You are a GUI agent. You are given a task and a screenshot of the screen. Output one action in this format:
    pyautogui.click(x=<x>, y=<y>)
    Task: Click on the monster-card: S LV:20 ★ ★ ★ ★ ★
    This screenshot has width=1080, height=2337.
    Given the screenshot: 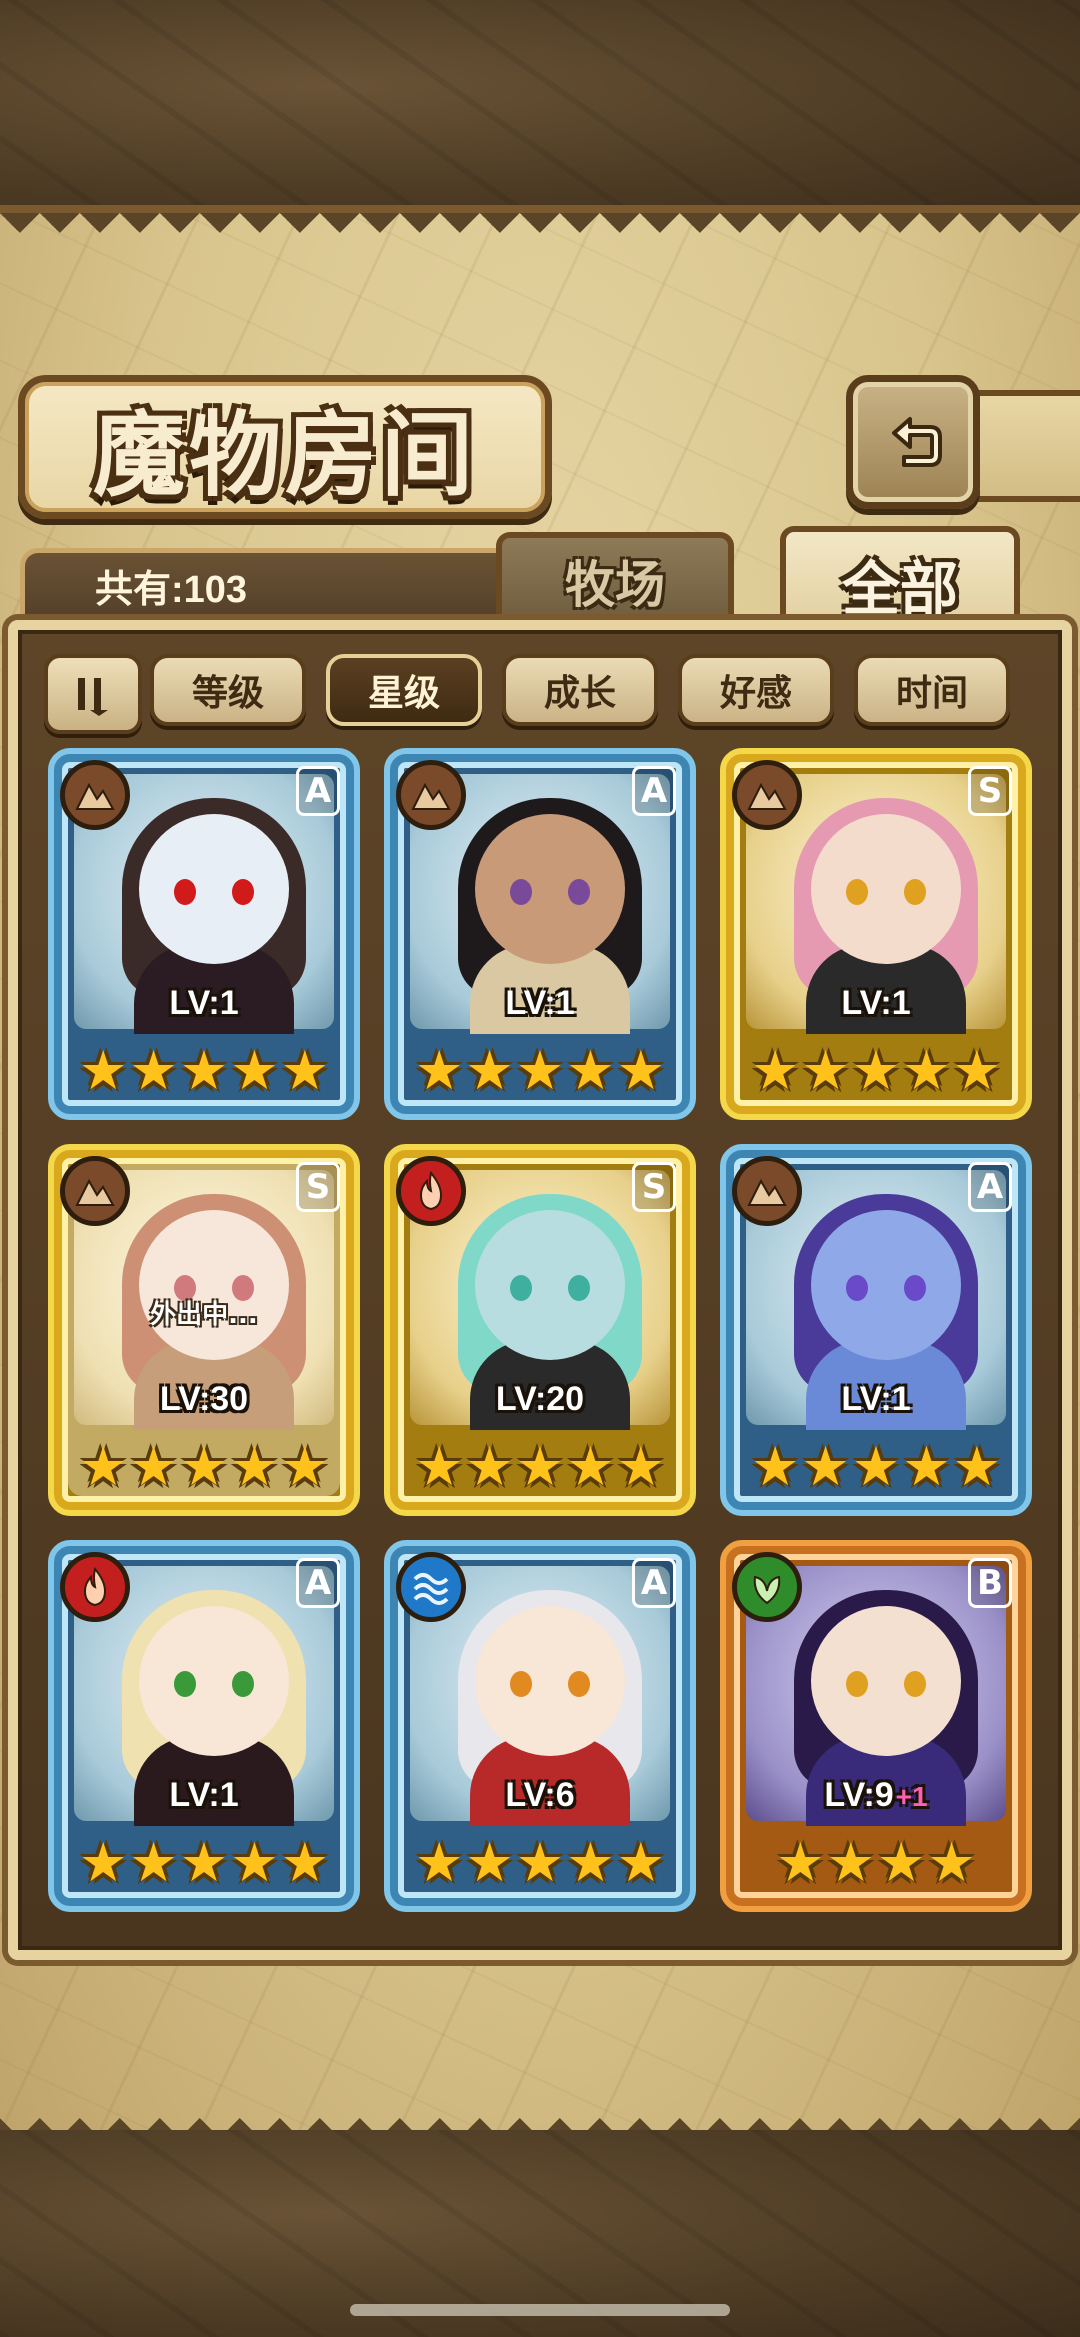 What is the action you would take?
    pyautogui.click(x=540, y=1330)
    